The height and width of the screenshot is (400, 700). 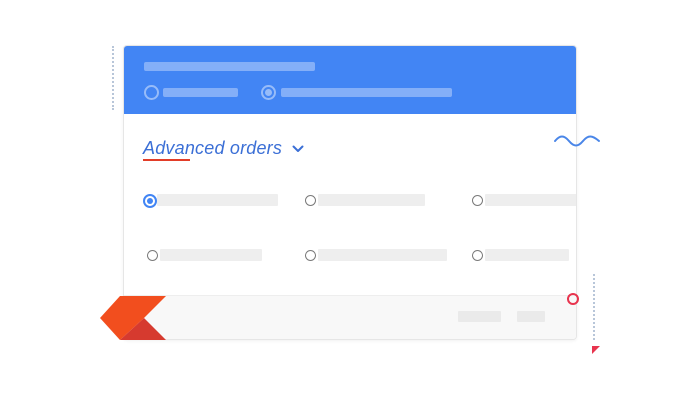 What do you see at coordinates (212, 148) in the screenshot?
I see `advanced-orders-toggle: Advanced orders` at bounding box center [212, 148].